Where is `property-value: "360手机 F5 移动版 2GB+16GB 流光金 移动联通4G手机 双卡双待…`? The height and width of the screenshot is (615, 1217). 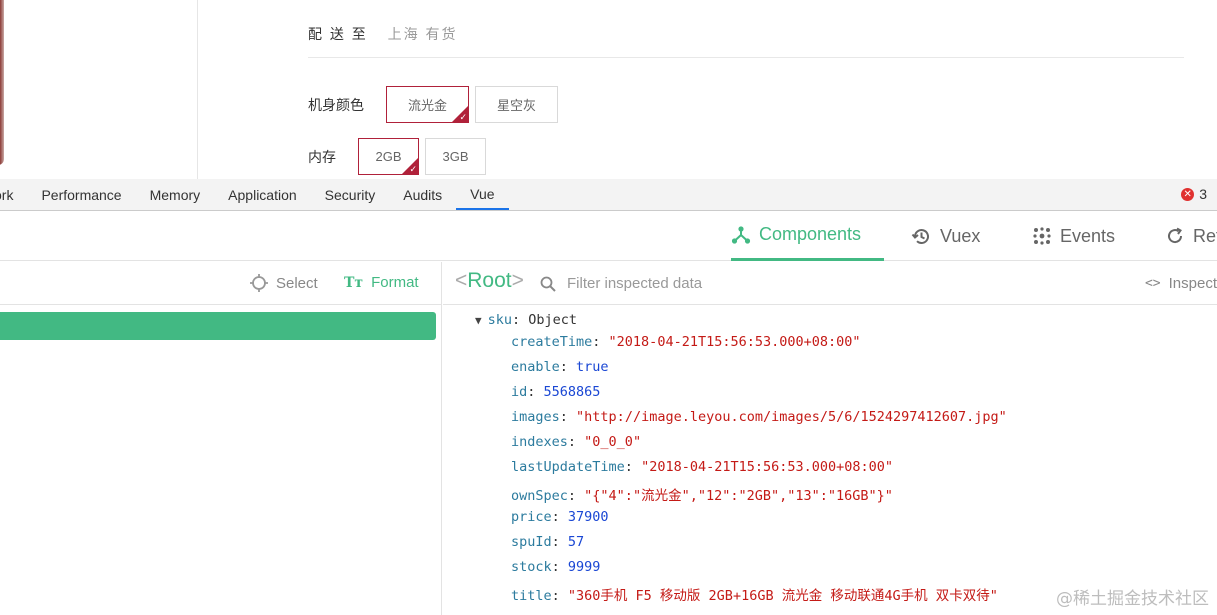 property-value: "360手机 F5 移动版 2GB+16GB 流光金 移动联通4G手机 双卡双待… is located at coordinates (782, 596).